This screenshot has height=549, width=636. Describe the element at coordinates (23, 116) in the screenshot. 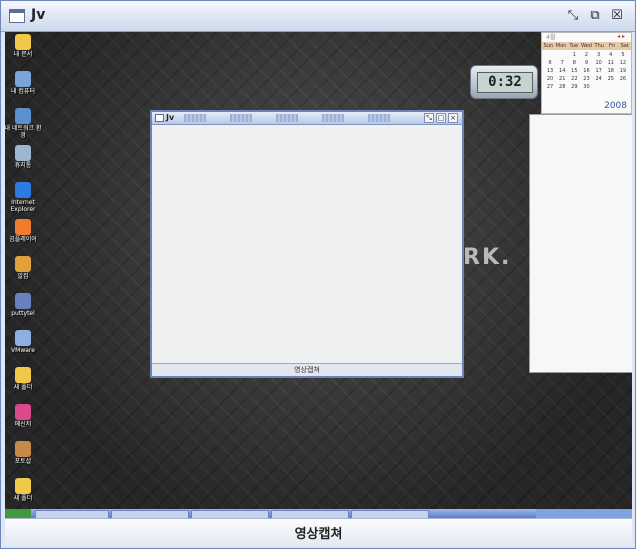

I see `network-icon` at that location.